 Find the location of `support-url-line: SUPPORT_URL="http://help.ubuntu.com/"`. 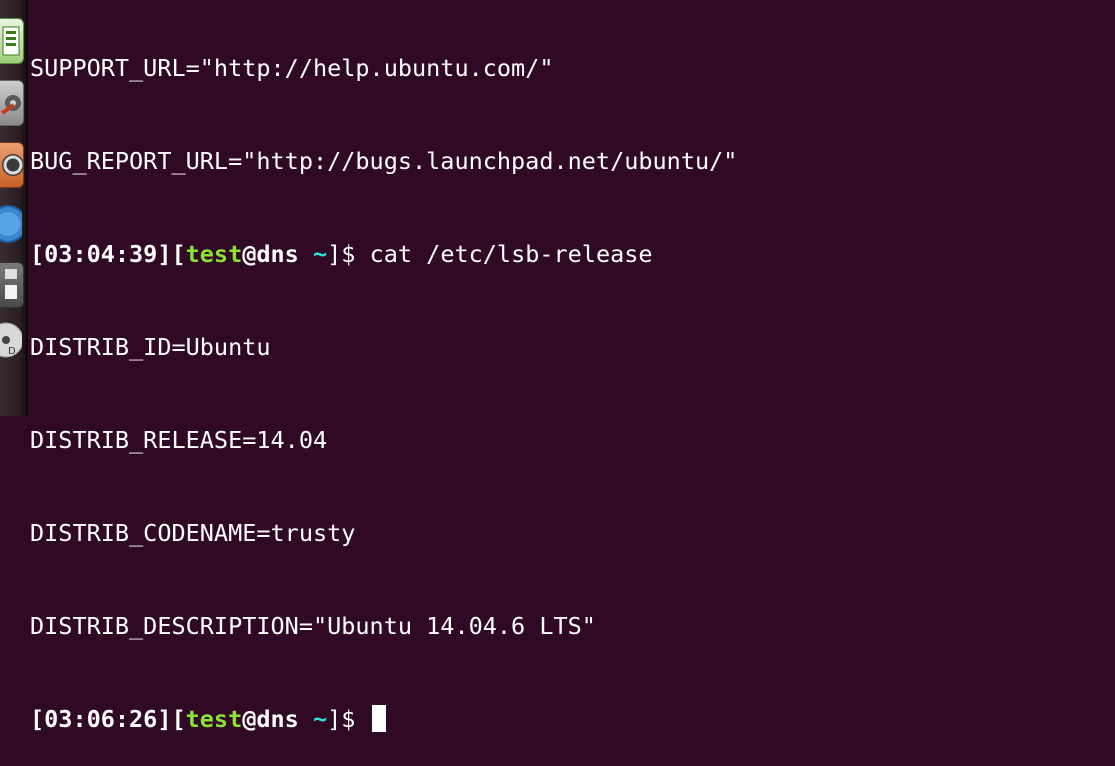

support-url-line: SUPPORT_URL="http://help.ubuntu.com/" is located at coordinates (292, 68).